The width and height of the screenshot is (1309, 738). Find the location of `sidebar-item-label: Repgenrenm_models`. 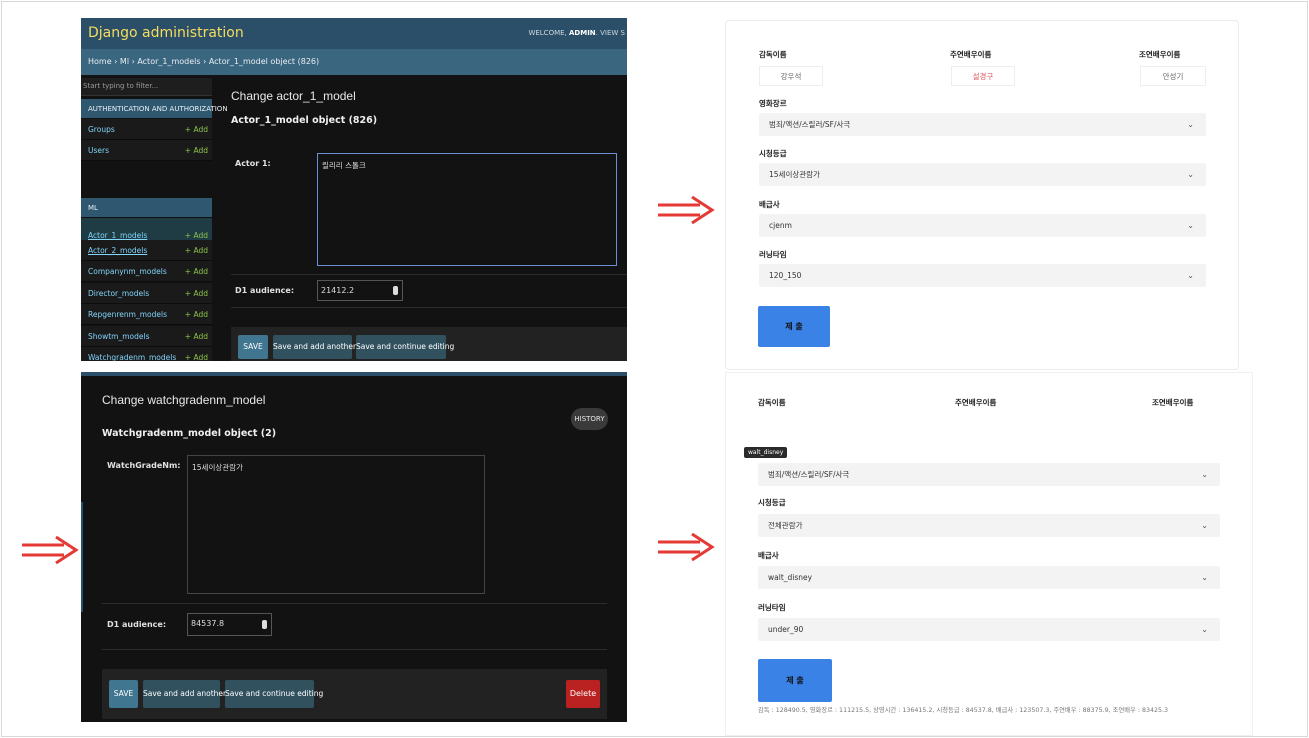

sidebar-item-label: Repgenrenm_models is located at coordinates (127, 314).